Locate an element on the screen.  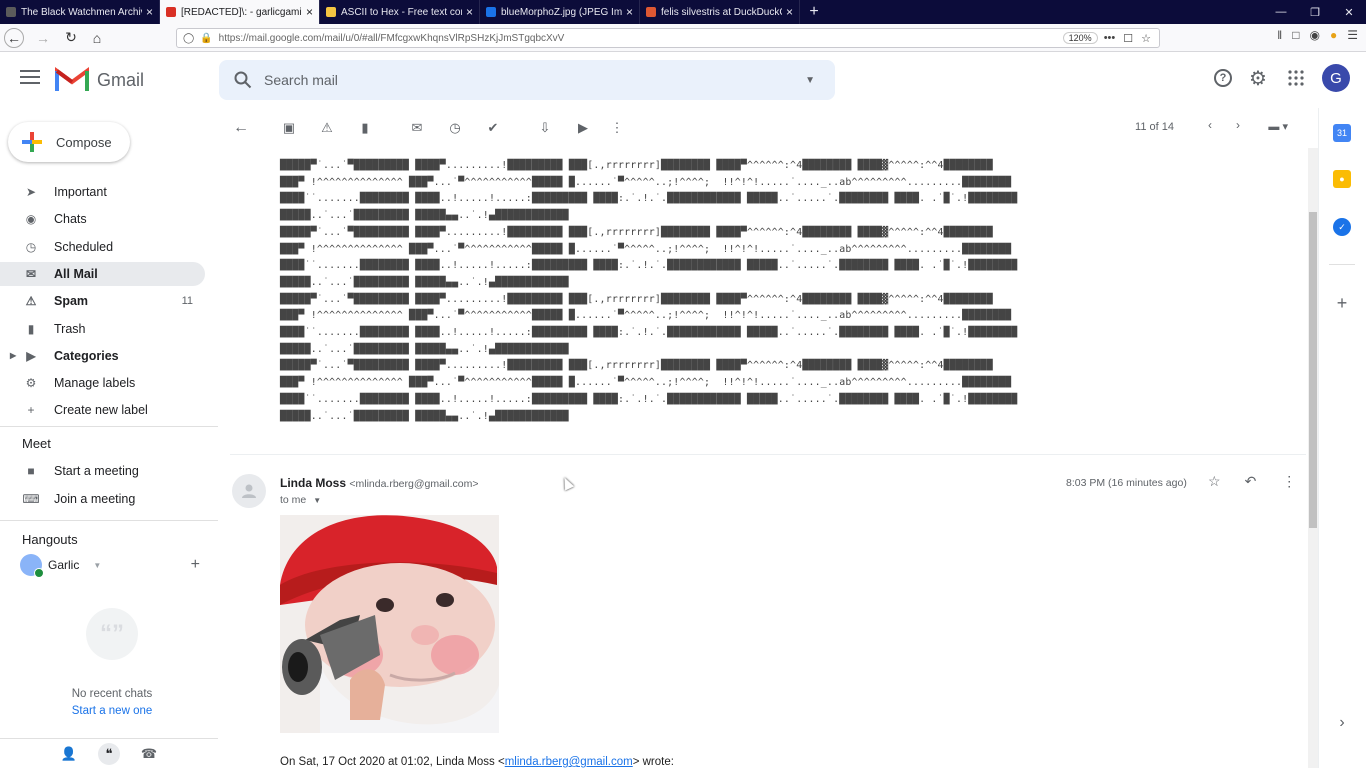
search-input: Search mail is located at coordinates (534, 80).